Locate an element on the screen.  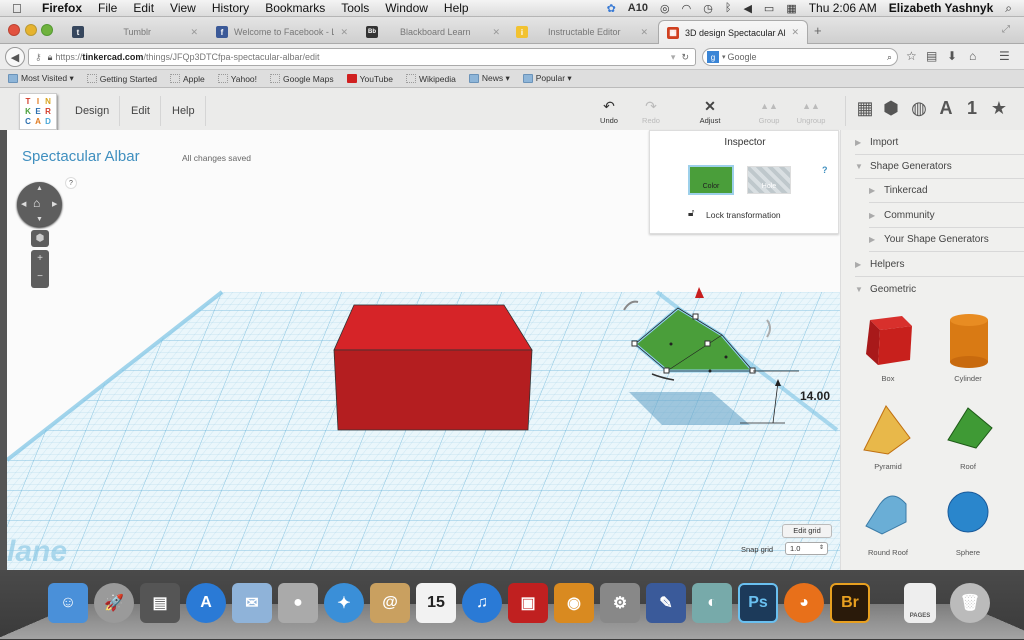
adobe-icon: A10 is located at coordinates (638, 8).